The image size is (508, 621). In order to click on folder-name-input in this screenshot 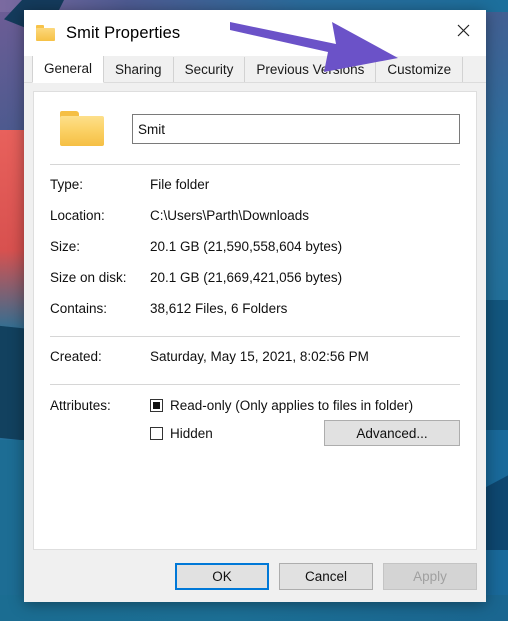, I will do `click(296, 129)`.